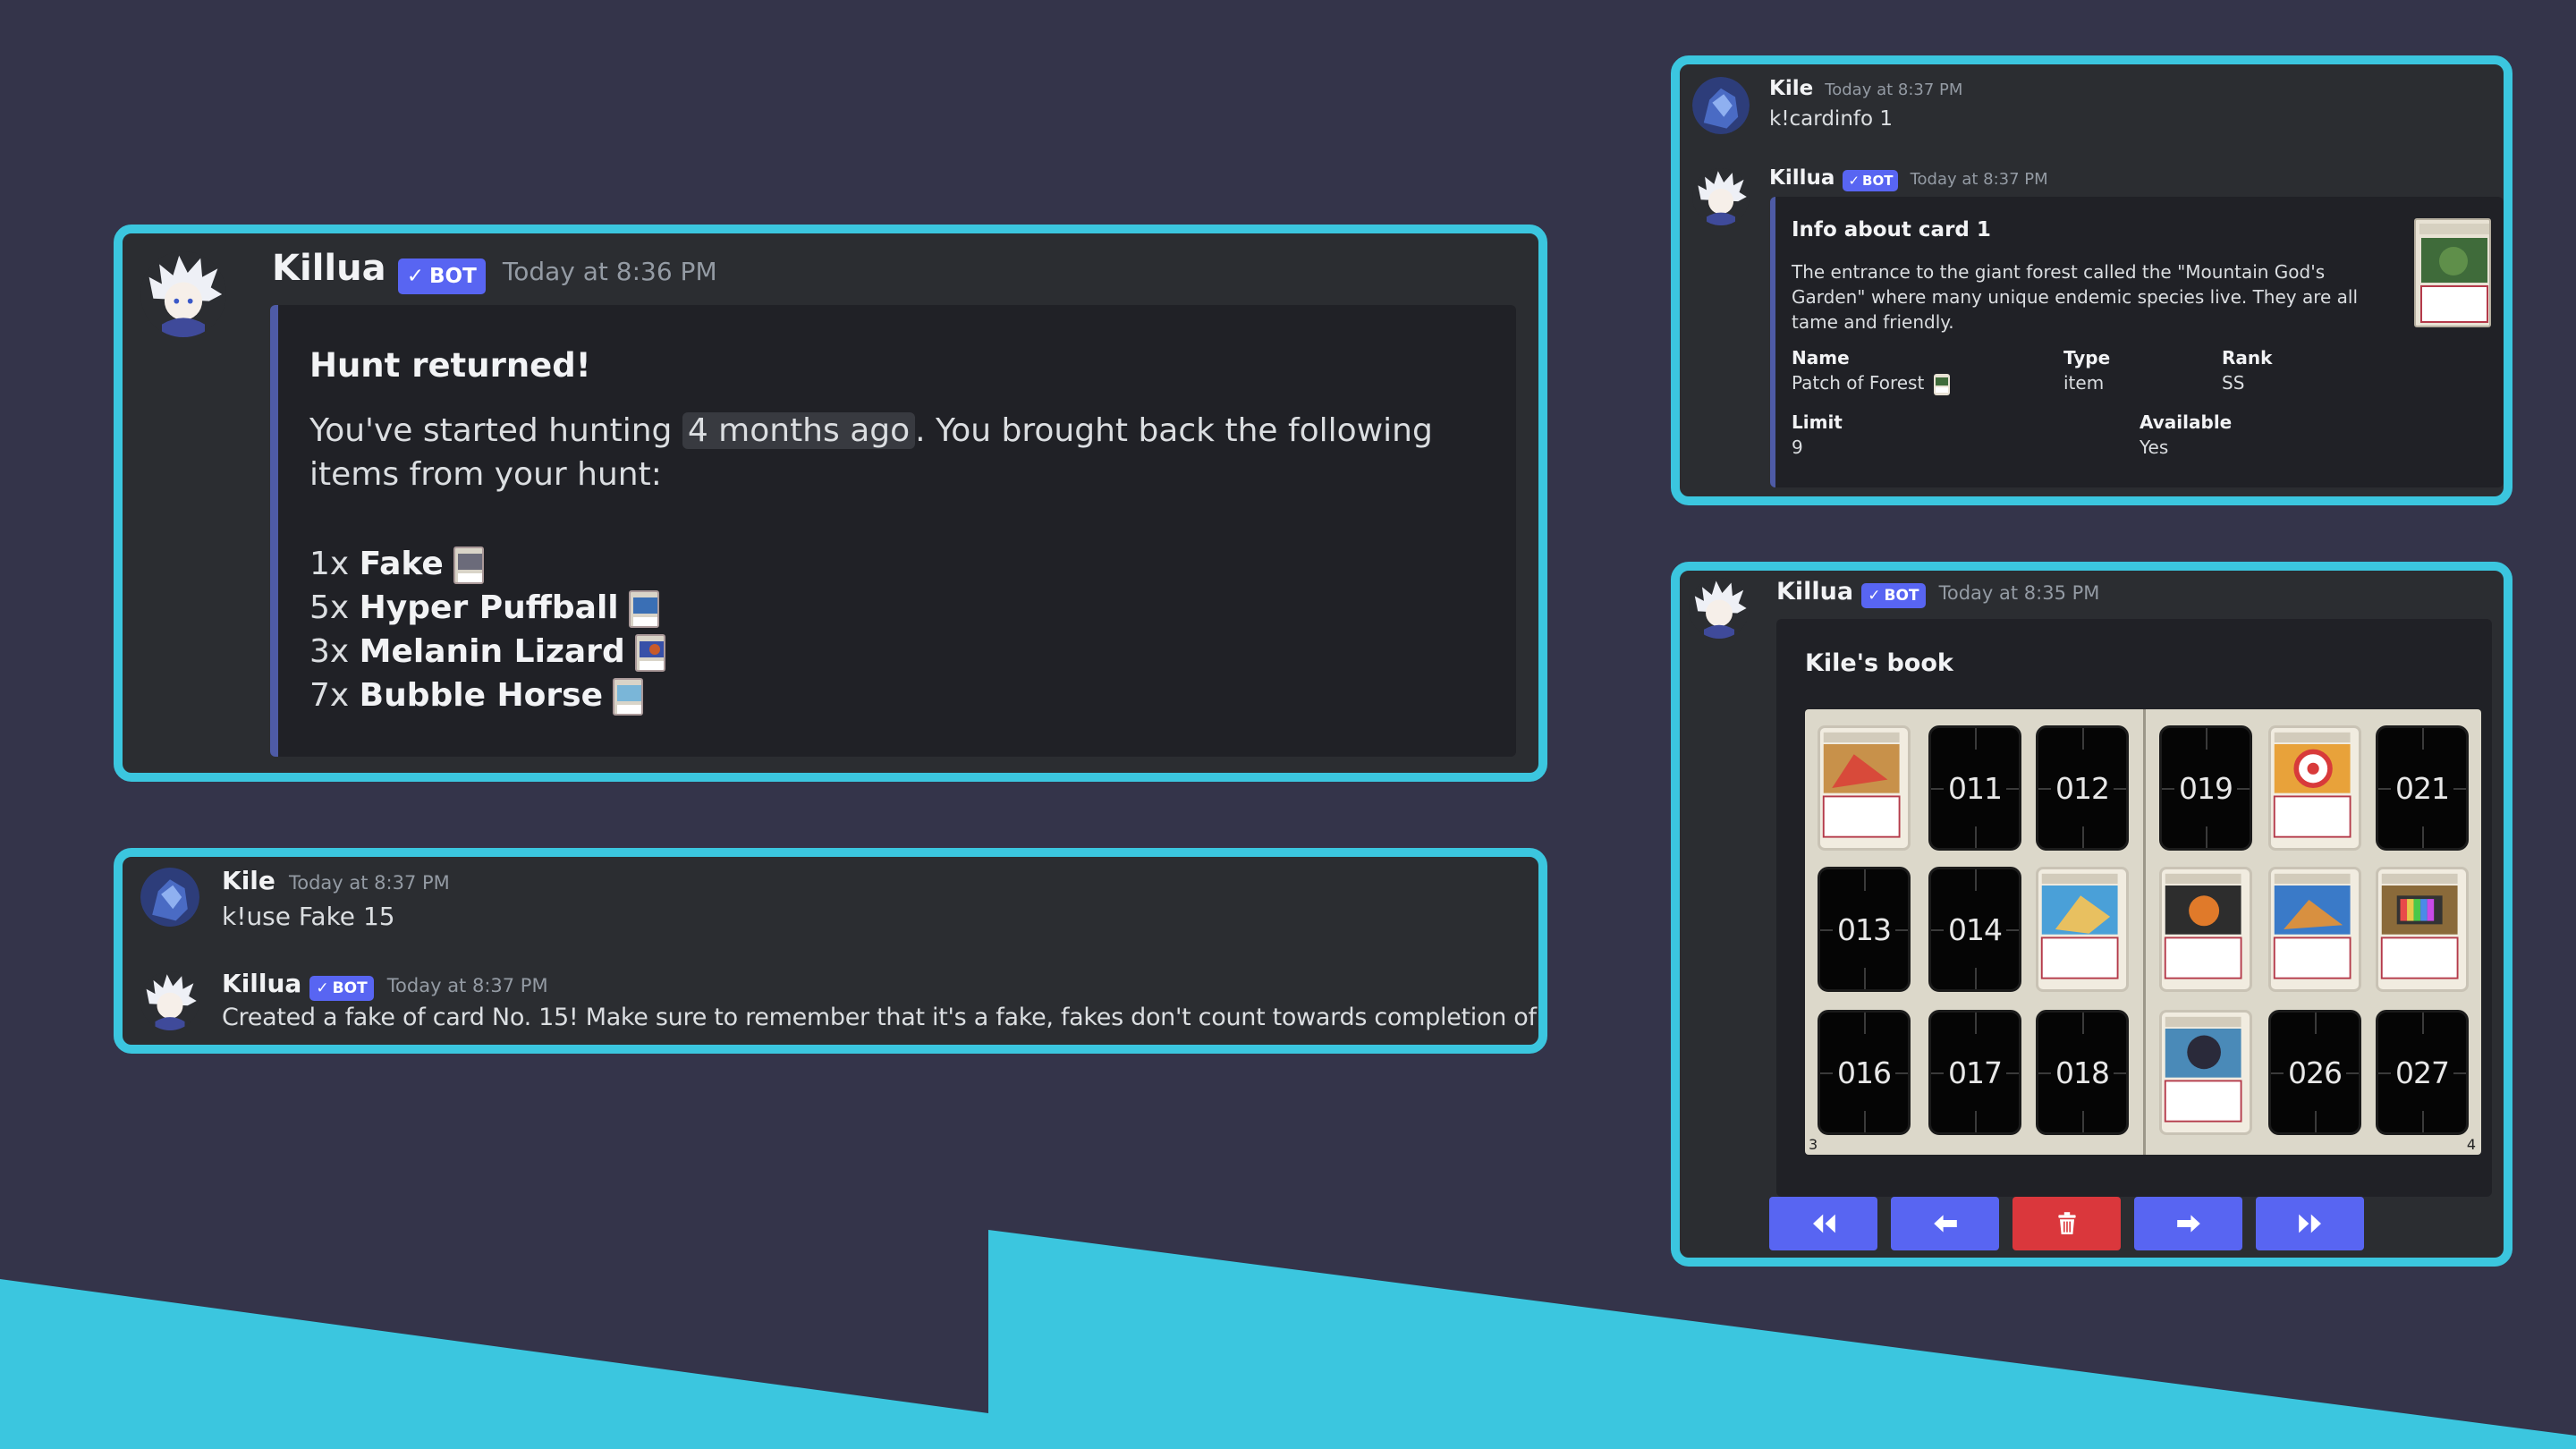  I want to click on field-limit: Limit 9, so click(1817, 434).